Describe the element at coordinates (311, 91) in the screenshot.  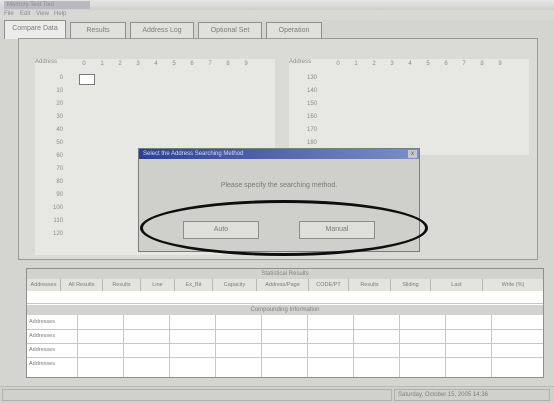
I see `row-label: 140` at that location.